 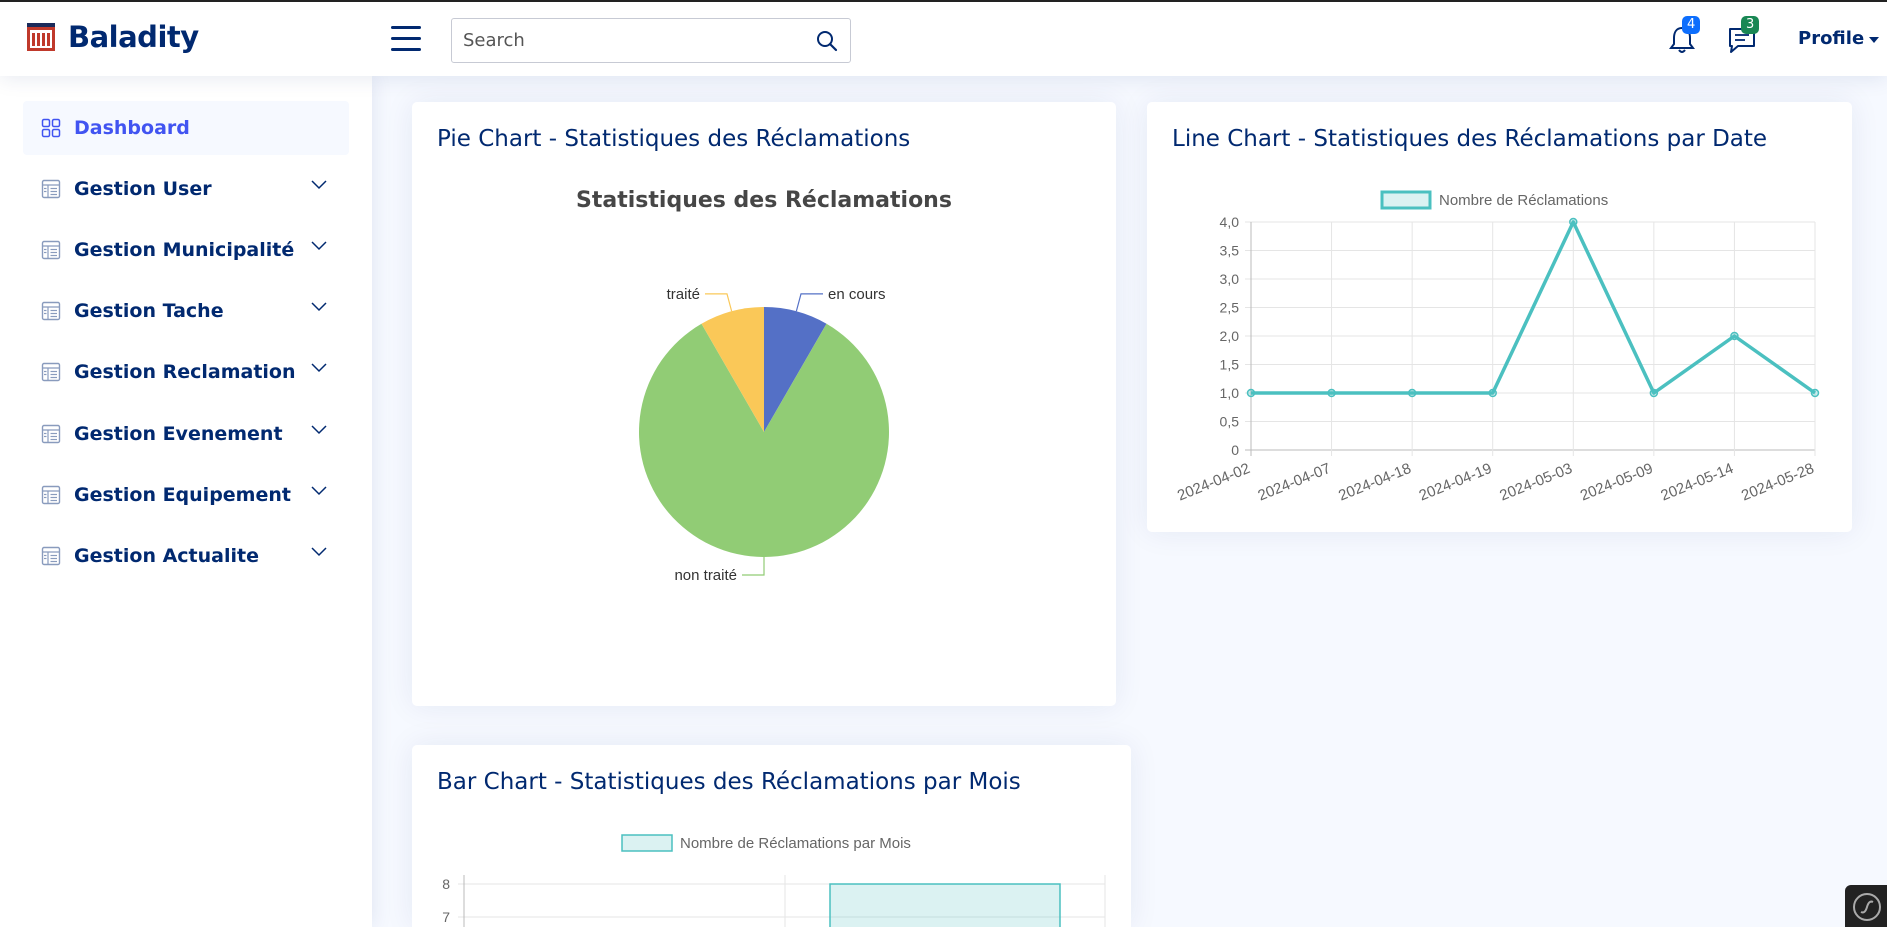 What do you see at coordinates (1697, 482) in the screenshot?
I see `x-tick-label: 2024-05-14` at bounding box center [1697, 482].